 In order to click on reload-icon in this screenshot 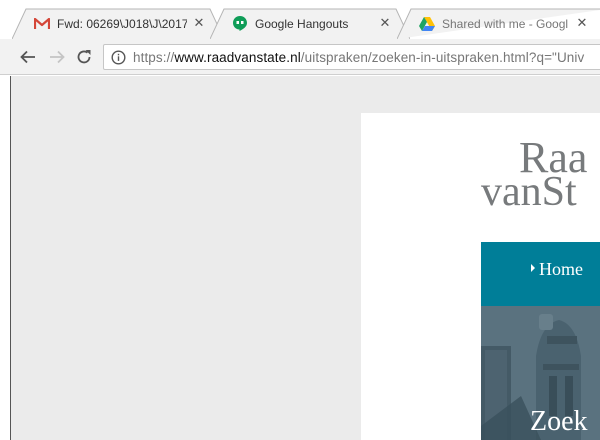, I will do `click(84, 57)`.